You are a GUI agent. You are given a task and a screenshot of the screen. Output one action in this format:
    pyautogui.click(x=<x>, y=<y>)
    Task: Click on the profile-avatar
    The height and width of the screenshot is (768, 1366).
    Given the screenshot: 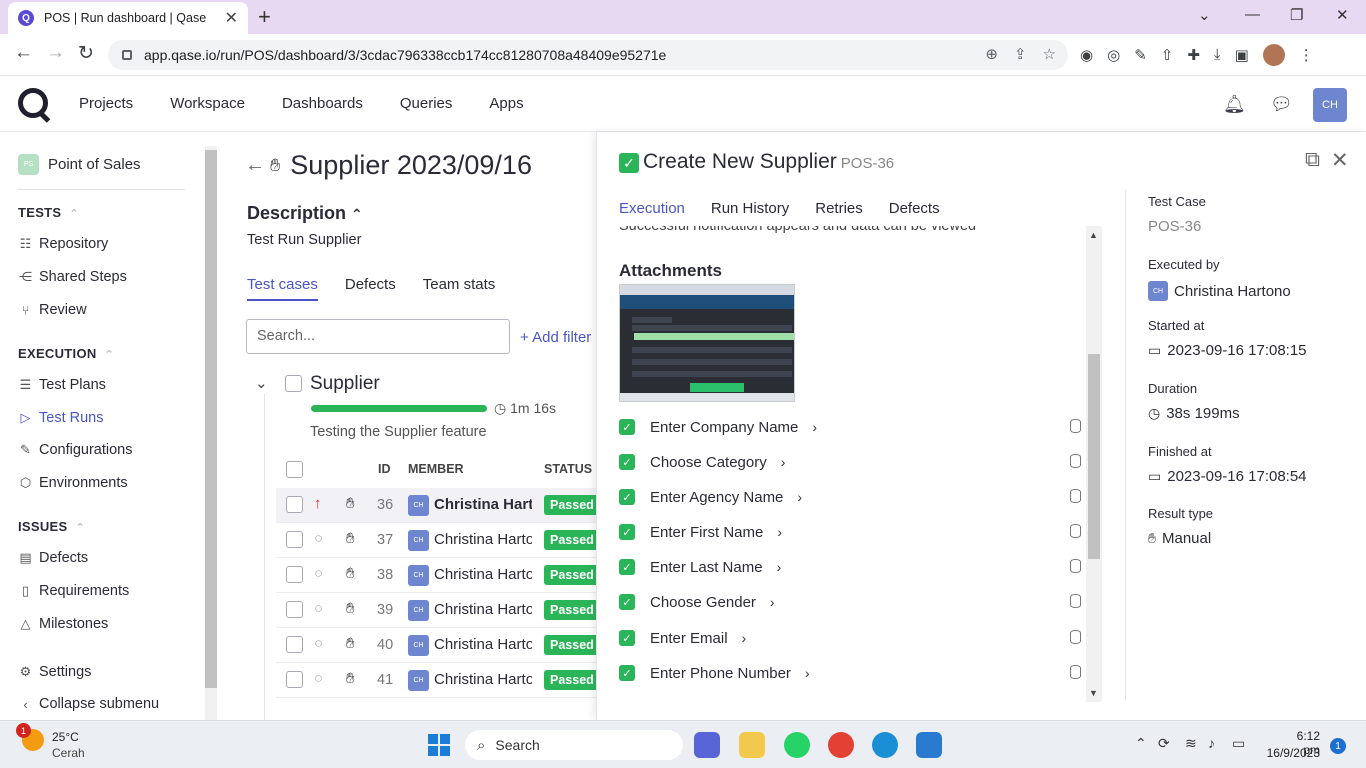 What is the action you would take?
    pyautogui.click(x=1273, y=55)
    